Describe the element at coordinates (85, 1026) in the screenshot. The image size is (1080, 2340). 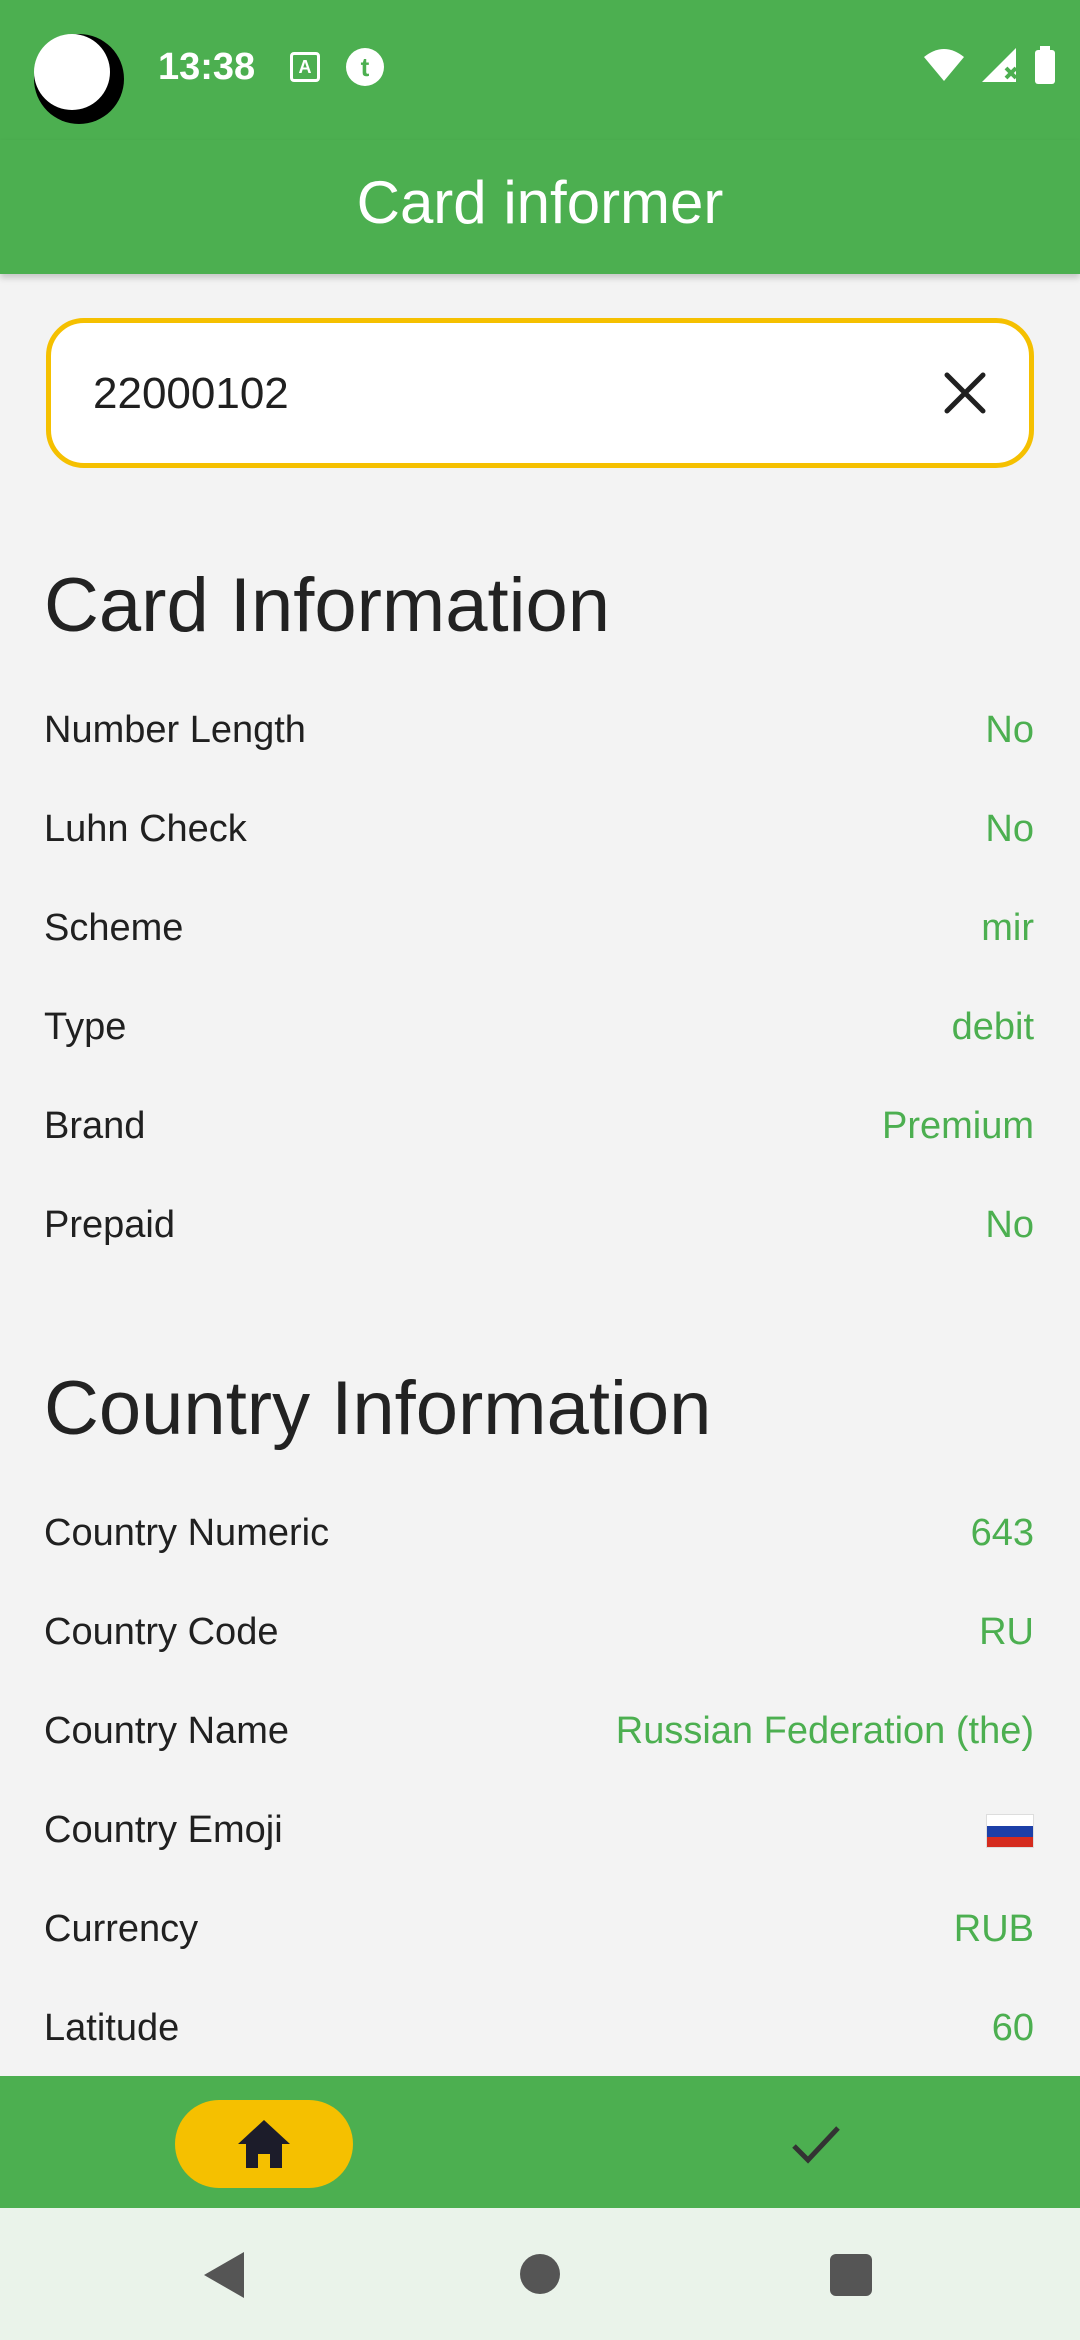
I see `row-label: Type` at that location.